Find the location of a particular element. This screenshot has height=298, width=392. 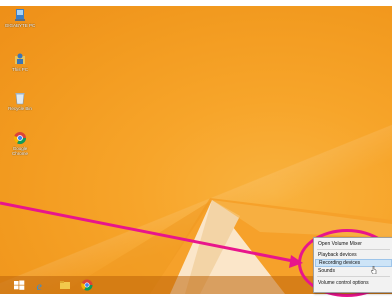

mouse-cursor-icon is located at coordinates (373, 268).